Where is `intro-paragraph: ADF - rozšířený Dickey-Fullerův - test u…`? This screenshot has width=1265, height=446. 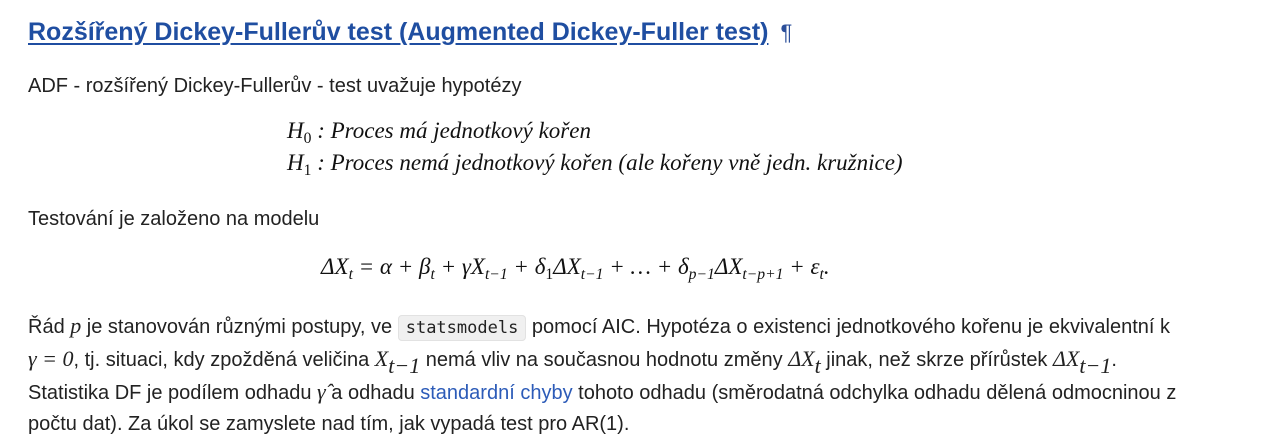
intro-paragraph: ADF - rozšířený Dickey-Fullerův - test u… is located at coordinates (275, 86).